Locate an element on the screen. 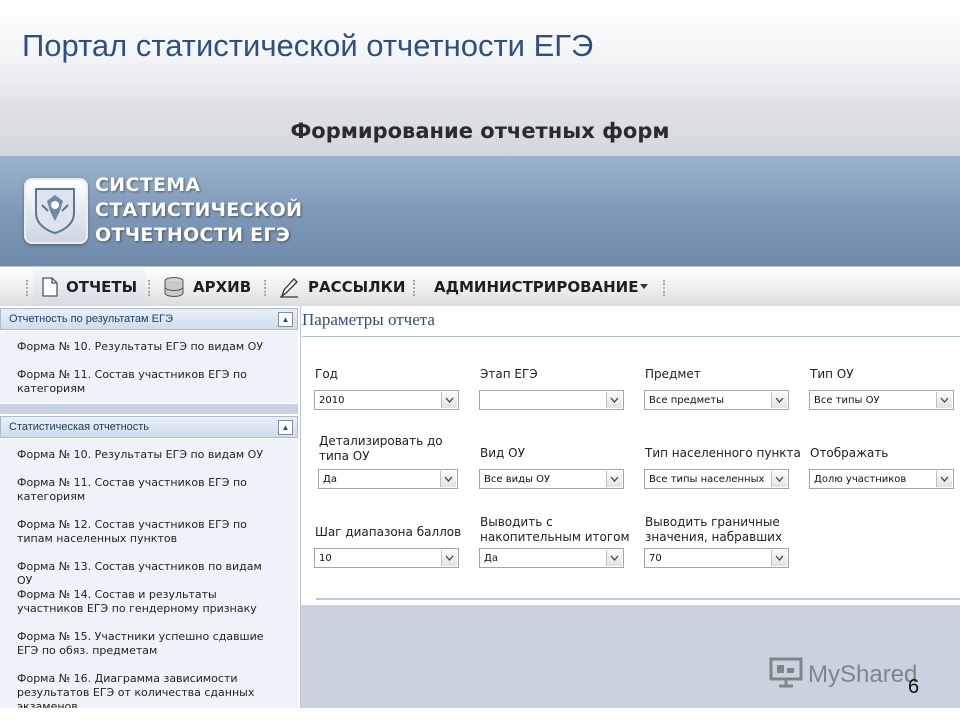 The width and height of the screenshot is (960, 720). document-icon is located at coordinates (50, 287).